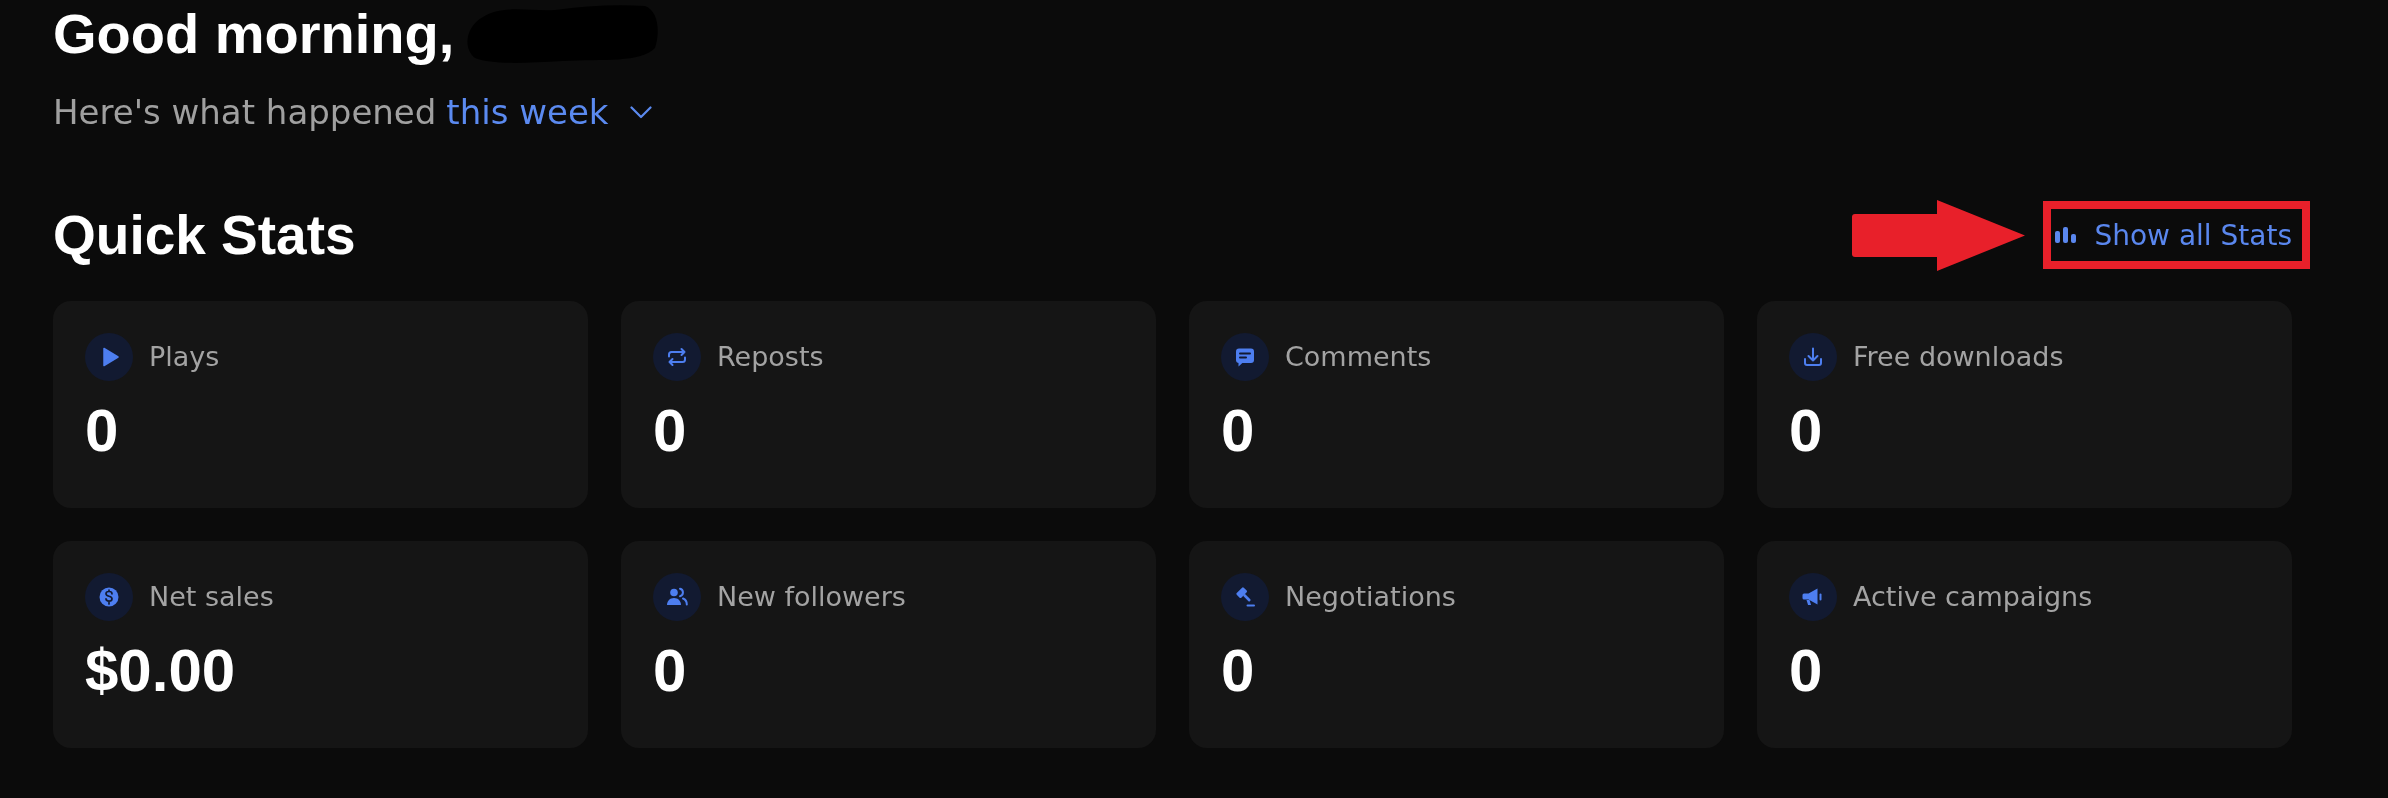  What do you see at coordinates (1958, 357) in the screenshot?
I see `stat-label: Free downloads` at bounding box center [1958, 357].